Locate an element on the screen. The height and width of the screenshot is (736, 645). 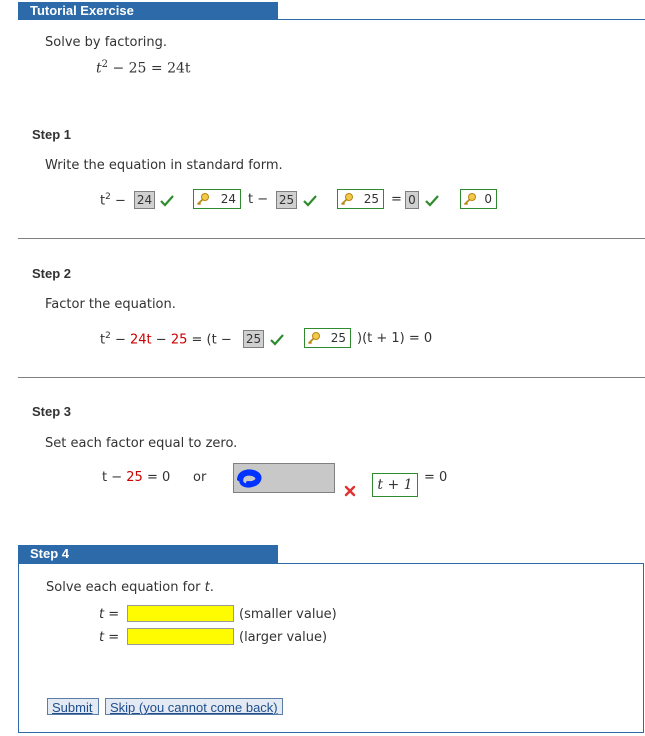
step2-divider is located at coordinates (331, 377).